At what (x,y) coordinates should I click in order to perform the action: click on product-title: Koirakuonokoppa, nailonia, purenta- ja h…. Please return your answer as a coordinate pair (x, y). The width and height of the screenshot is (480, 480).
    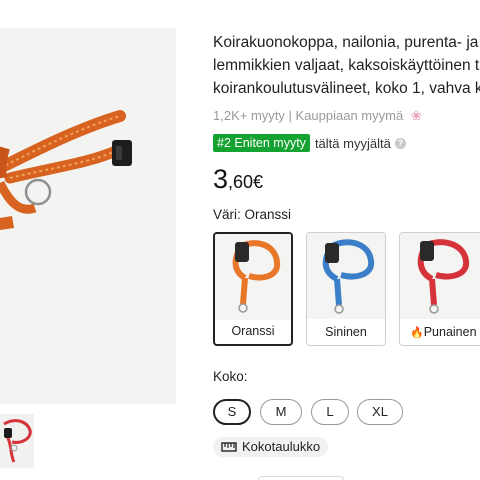
    Looking at the image, I should click on (346, 65).